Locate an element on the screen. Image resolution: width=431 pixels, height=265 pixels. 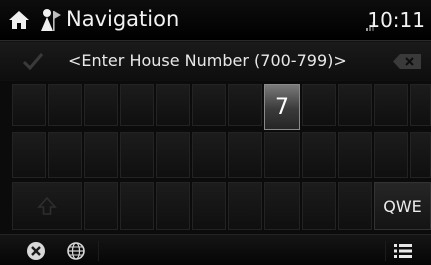
checkmark-icon is located at coordinates (33, 61).